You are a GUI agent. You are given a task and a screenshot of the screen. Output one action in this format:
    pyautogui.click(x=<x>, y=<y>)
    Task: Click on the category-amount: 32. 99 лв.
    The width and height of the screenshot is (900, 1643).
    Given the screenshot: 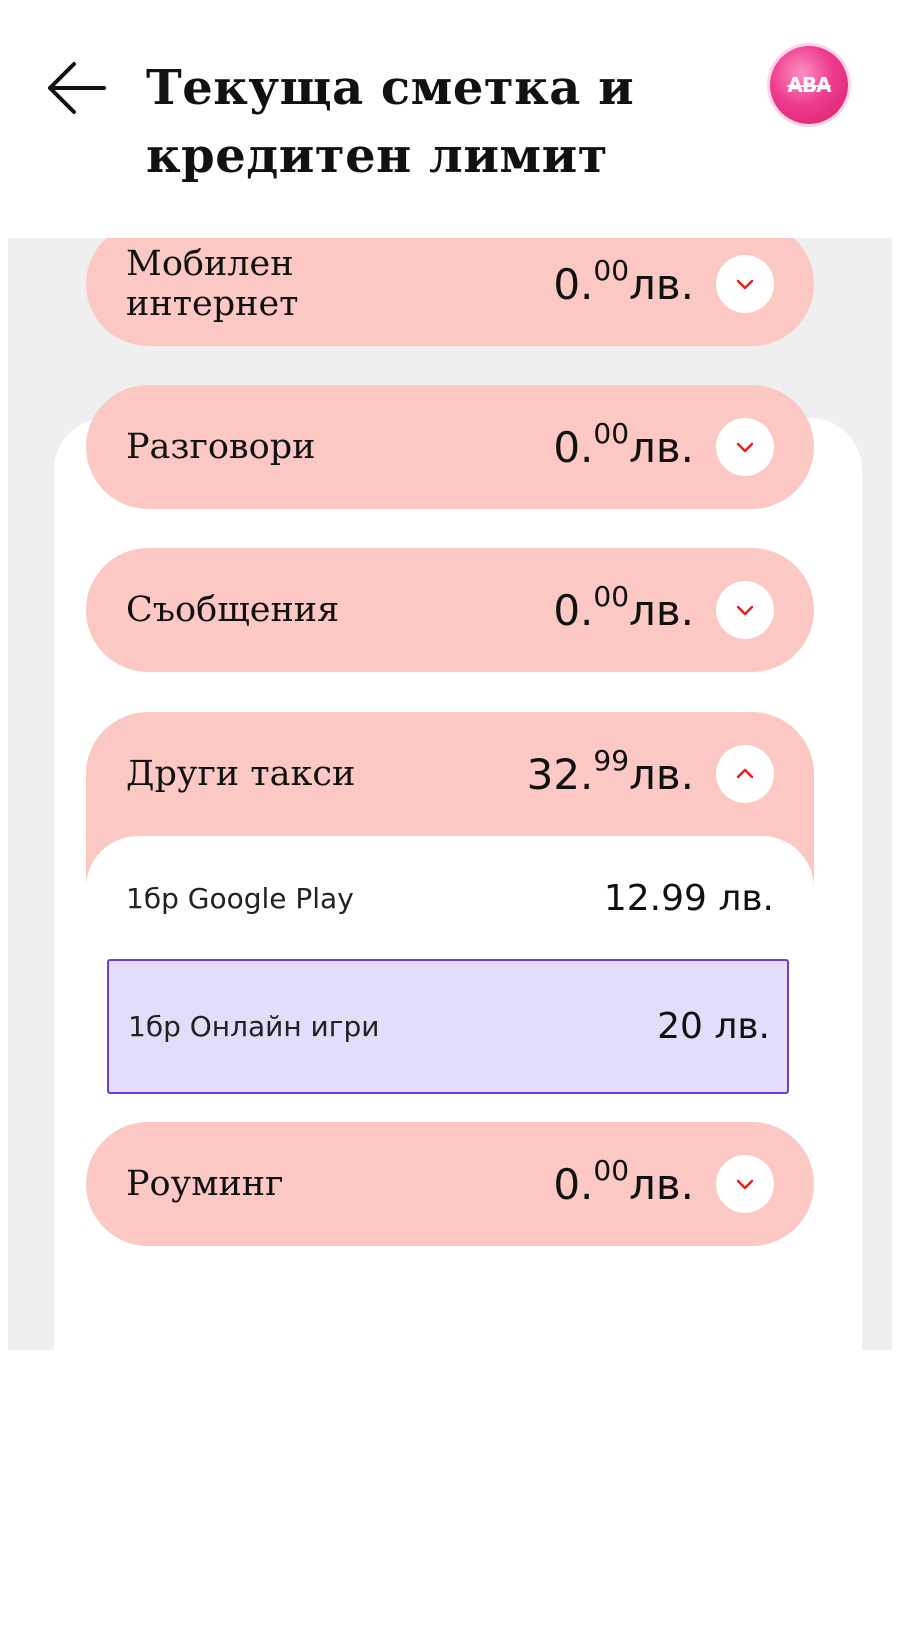 What is the action you would take?
    pyautogui.click(x=610, y=771)
    